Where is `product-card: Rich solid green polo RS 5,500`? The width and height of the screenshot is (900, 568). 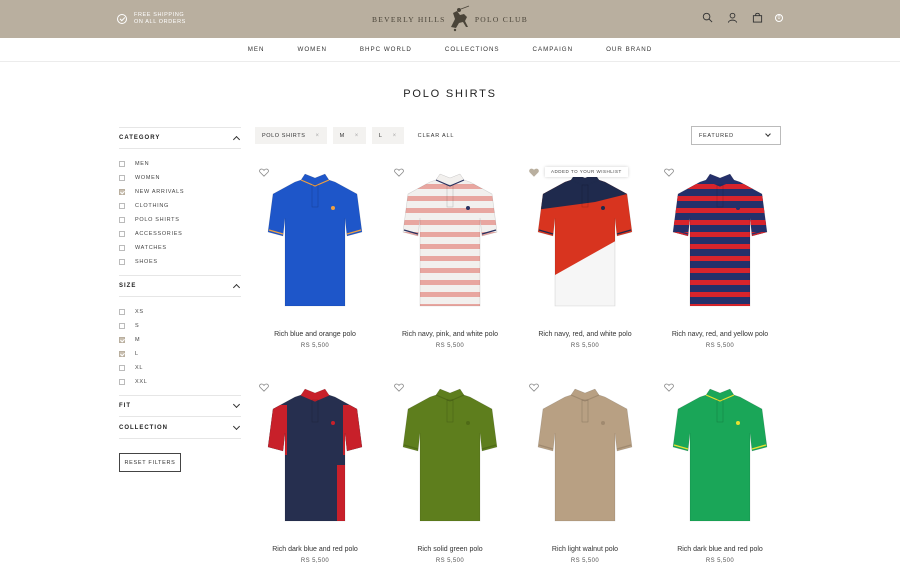 product-card: Rich solid green polo RS 5,500 is located at coordinates (450, 471).